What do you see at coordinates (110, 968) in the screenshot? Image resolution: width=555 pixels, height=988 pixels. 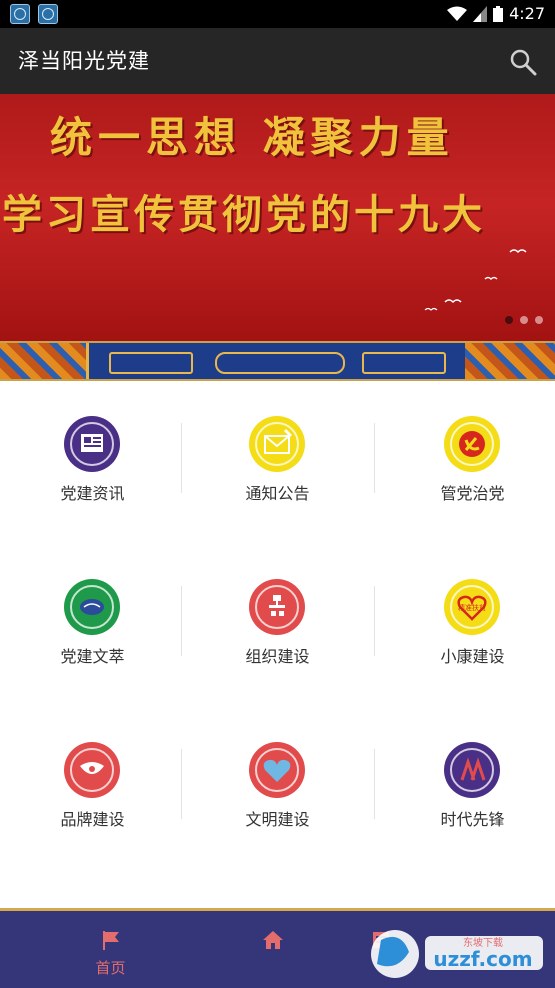 I see `tab-label: 首页` at bounding box center [110, 968].